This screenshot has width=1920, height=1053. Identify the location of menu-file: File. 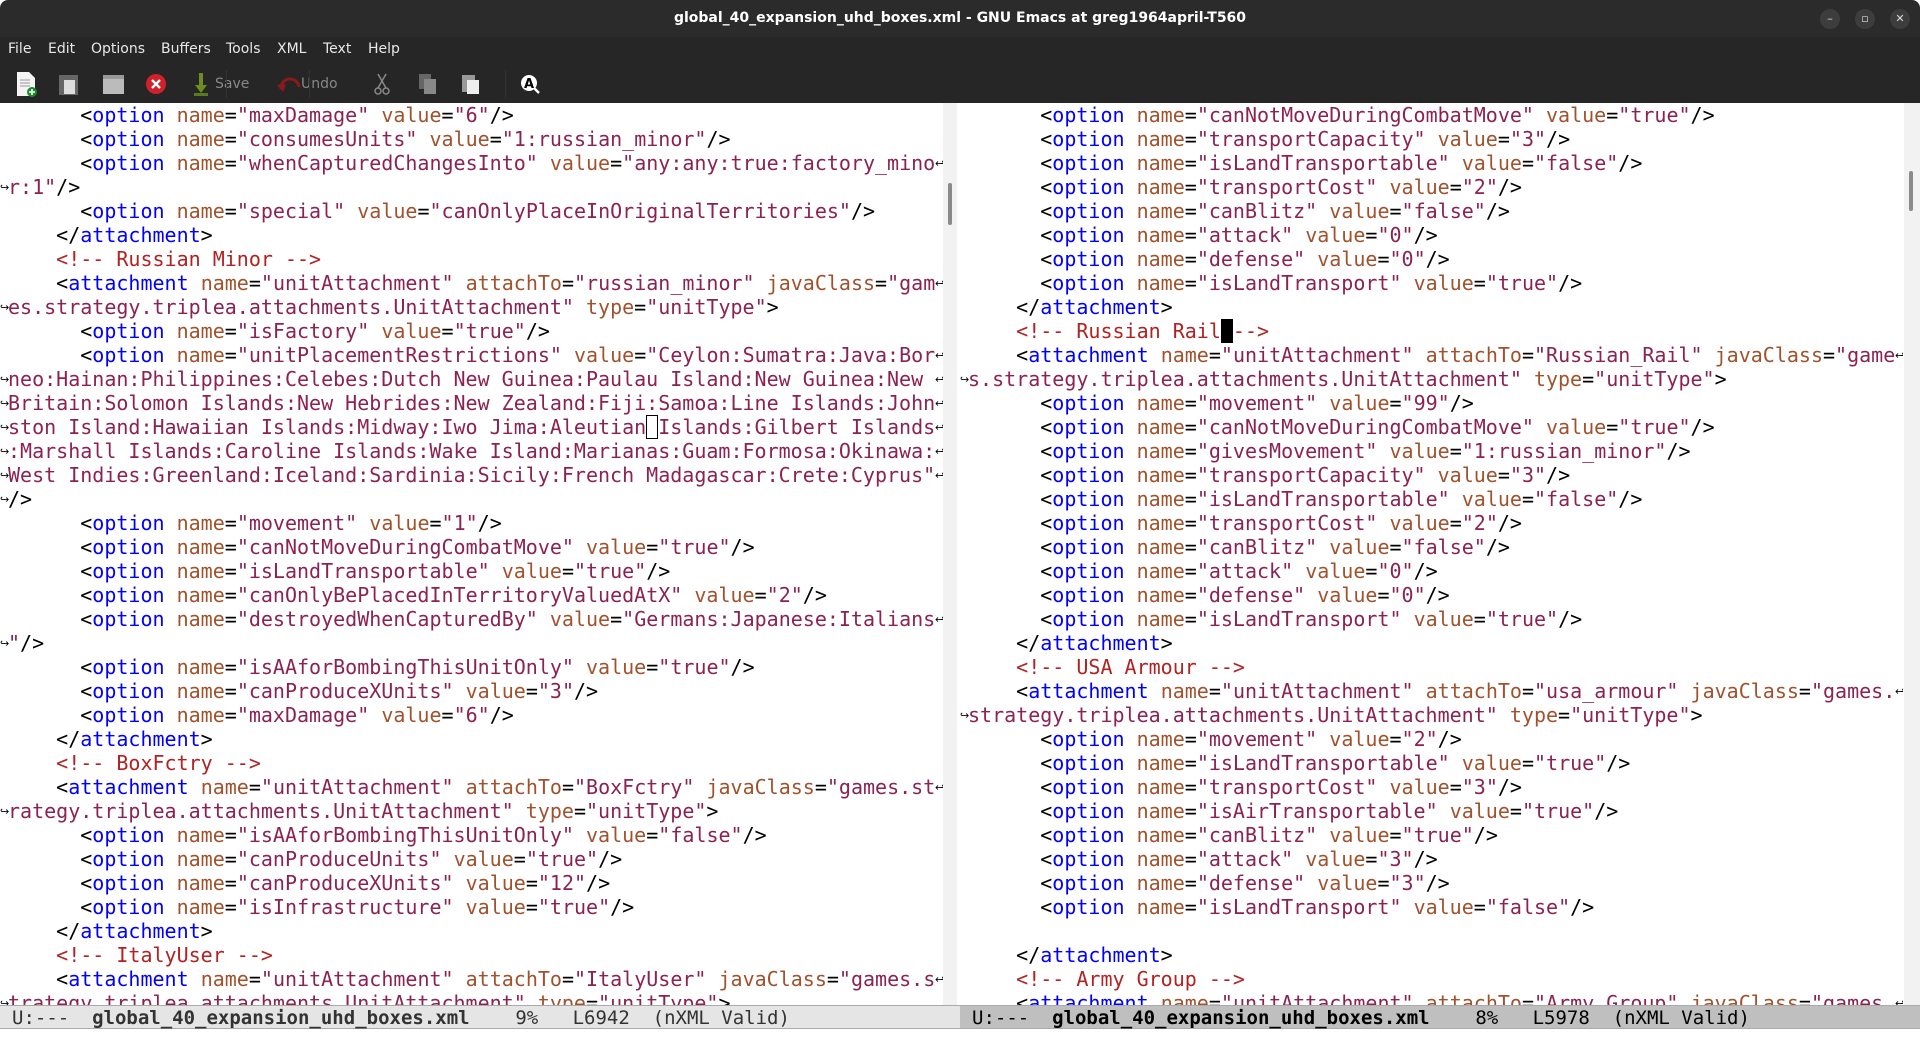
(19, 49).